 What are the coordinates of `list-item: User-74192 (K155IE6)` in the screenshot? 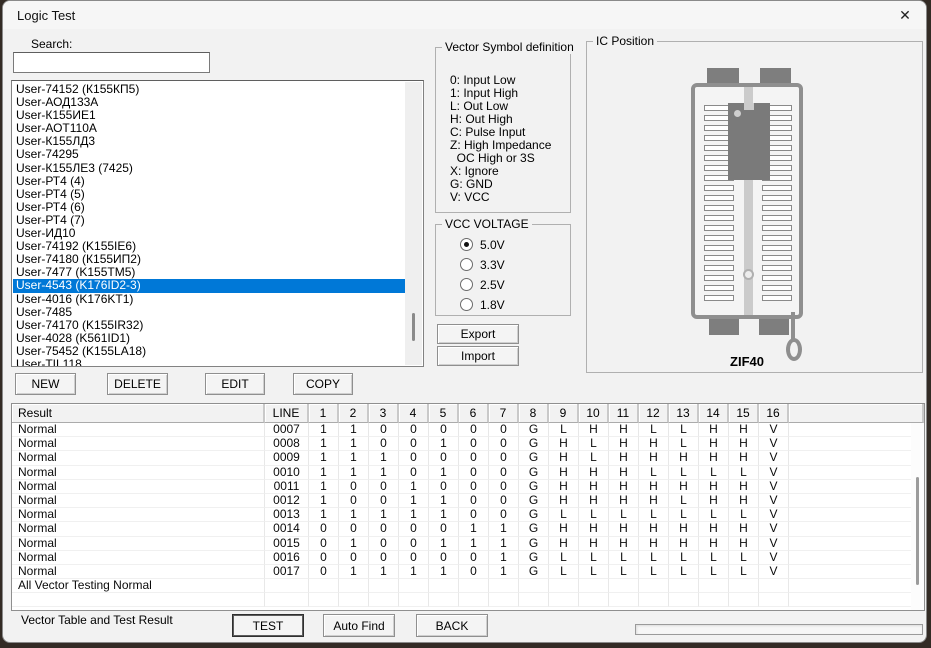 It's located at (209, 246).